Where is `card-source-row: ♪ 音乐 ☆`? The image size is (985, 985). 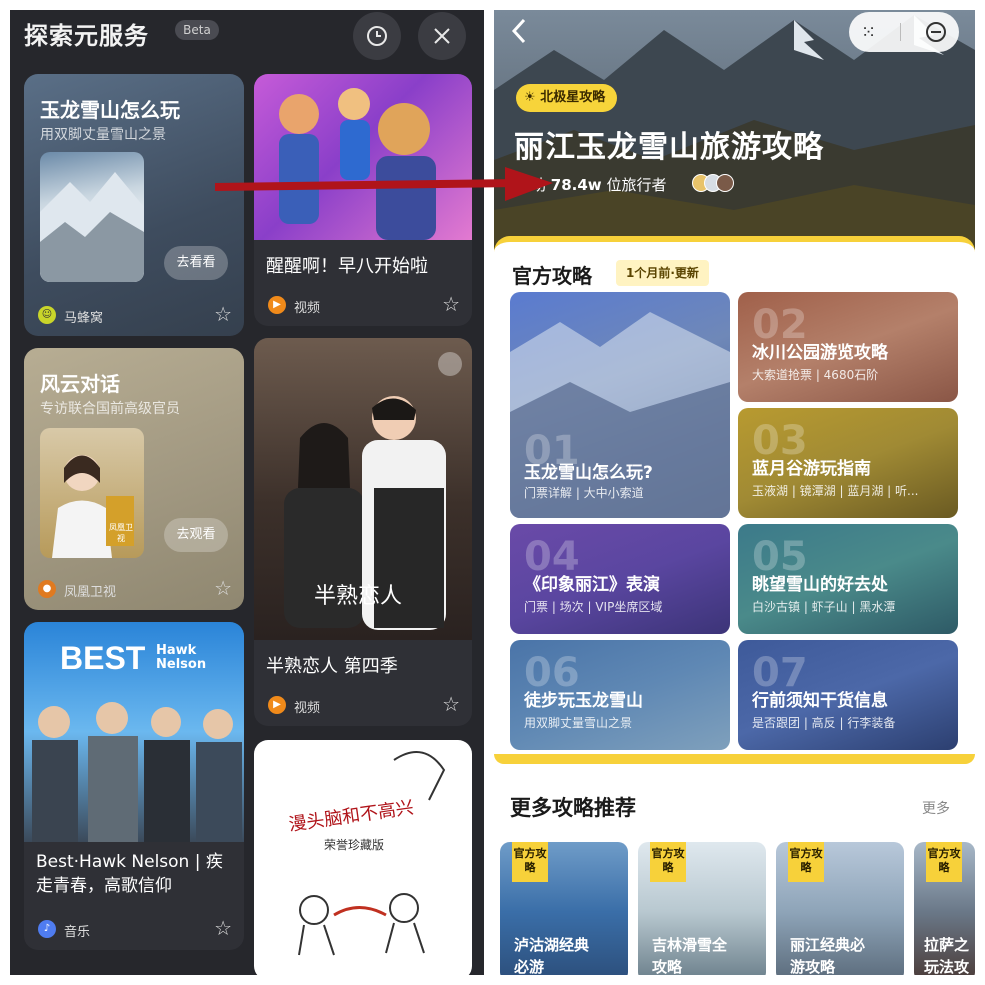
card-source-row: ♪ 音乐 ☆ is located at coordinates (134, 930).